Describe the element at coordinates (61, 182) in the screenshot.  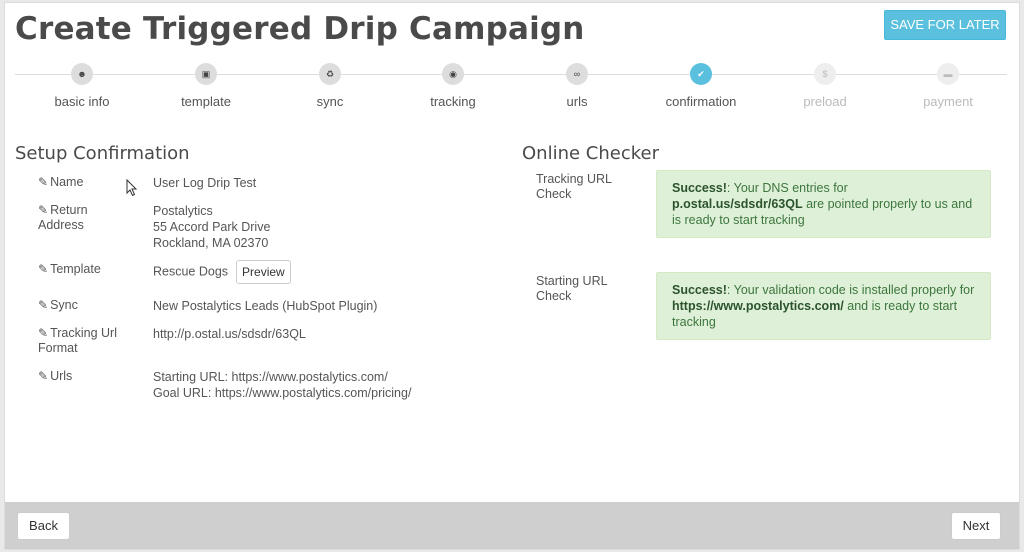
I see `name-label: ✎ Name` at that location.